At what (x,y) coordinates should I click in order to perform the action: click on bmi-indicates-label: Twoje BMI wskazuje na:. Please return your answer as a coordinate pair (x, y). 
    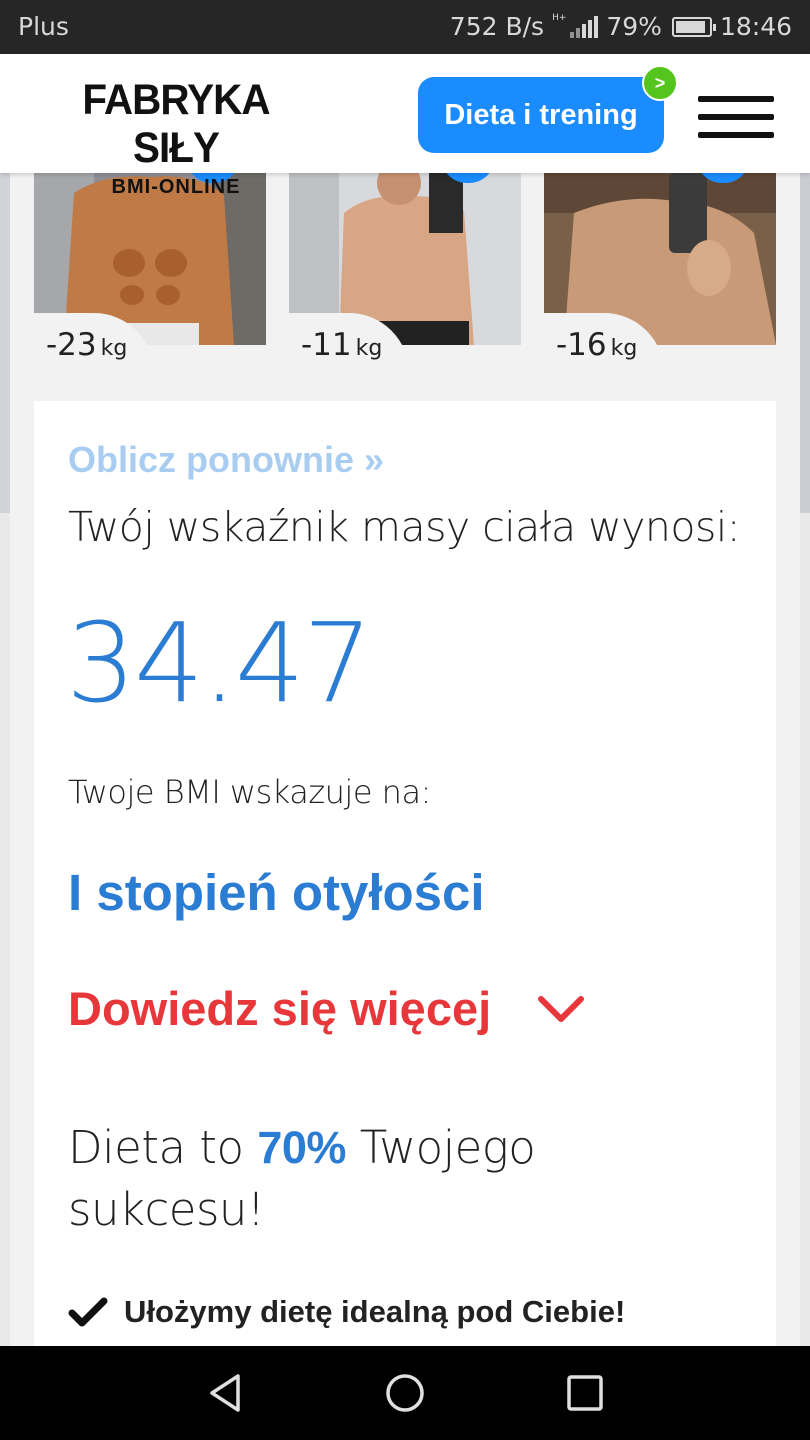
    Looking at the image, I should click on (249, 792).